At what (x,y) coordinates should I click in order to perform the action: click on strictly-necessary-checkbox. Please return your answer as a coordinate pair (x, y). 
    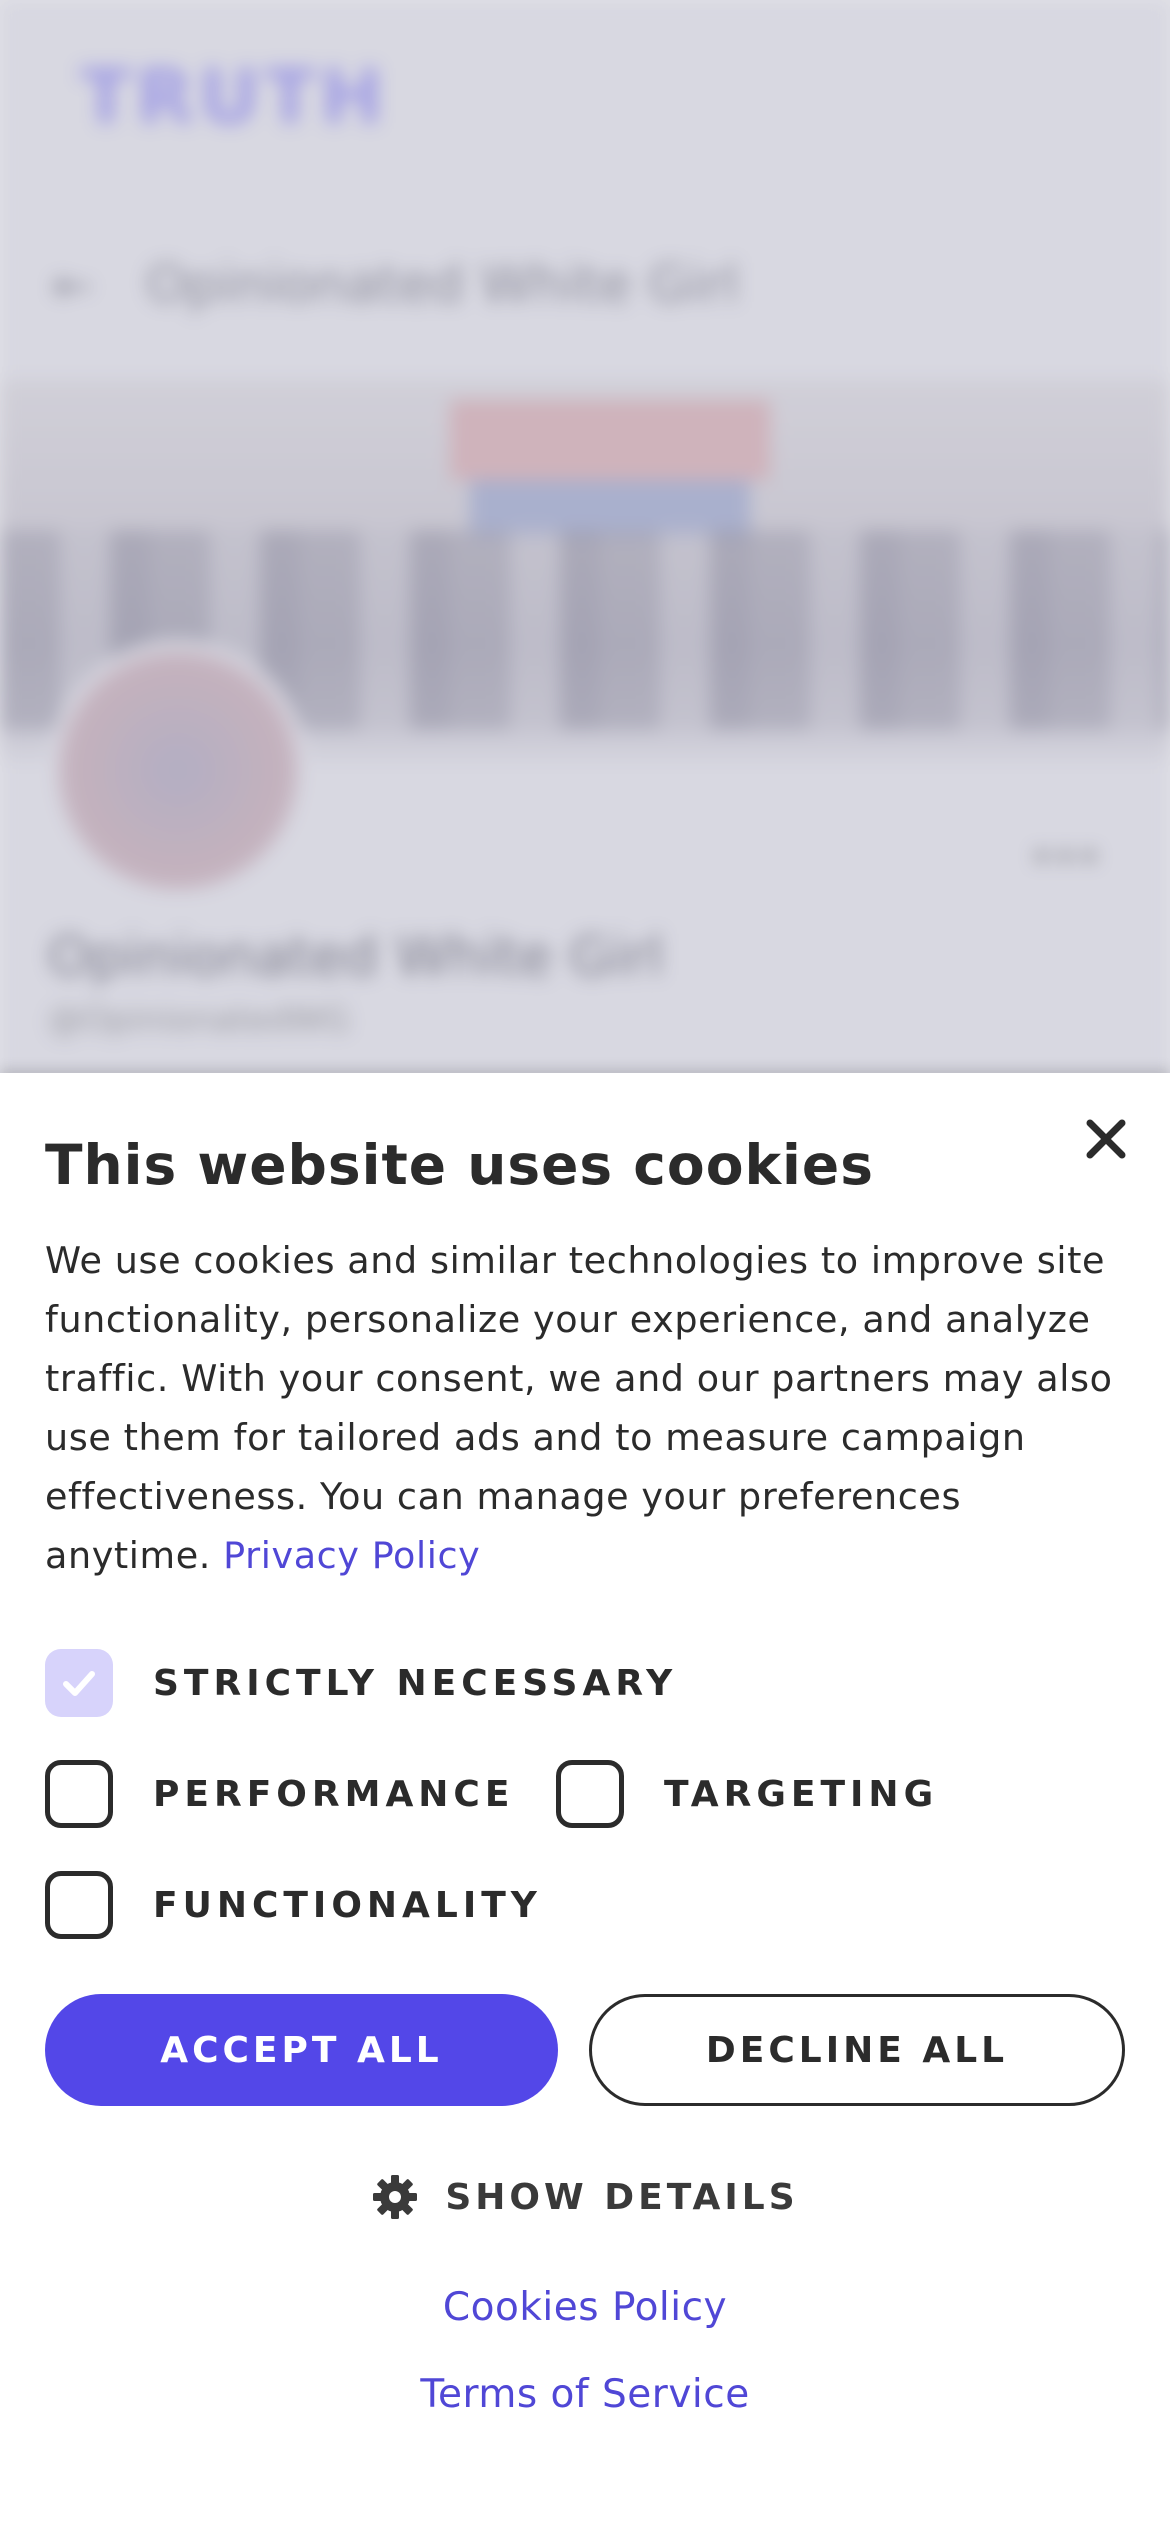
    Looking at the image, I should click on (79, 1683).